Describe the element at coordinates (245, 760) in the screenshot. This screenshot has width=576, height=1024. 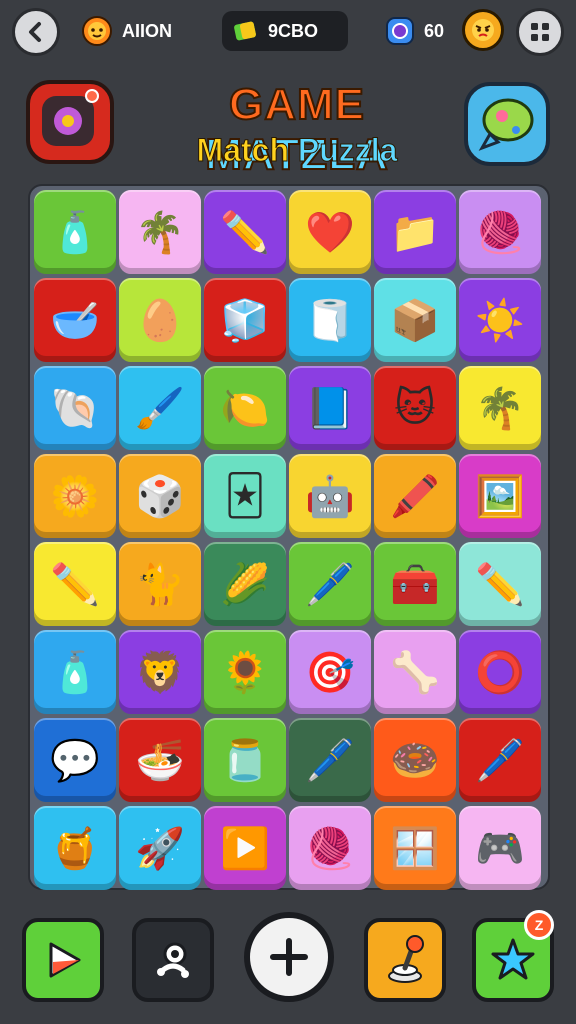
I see `tile-jar: 🫙` at that location.